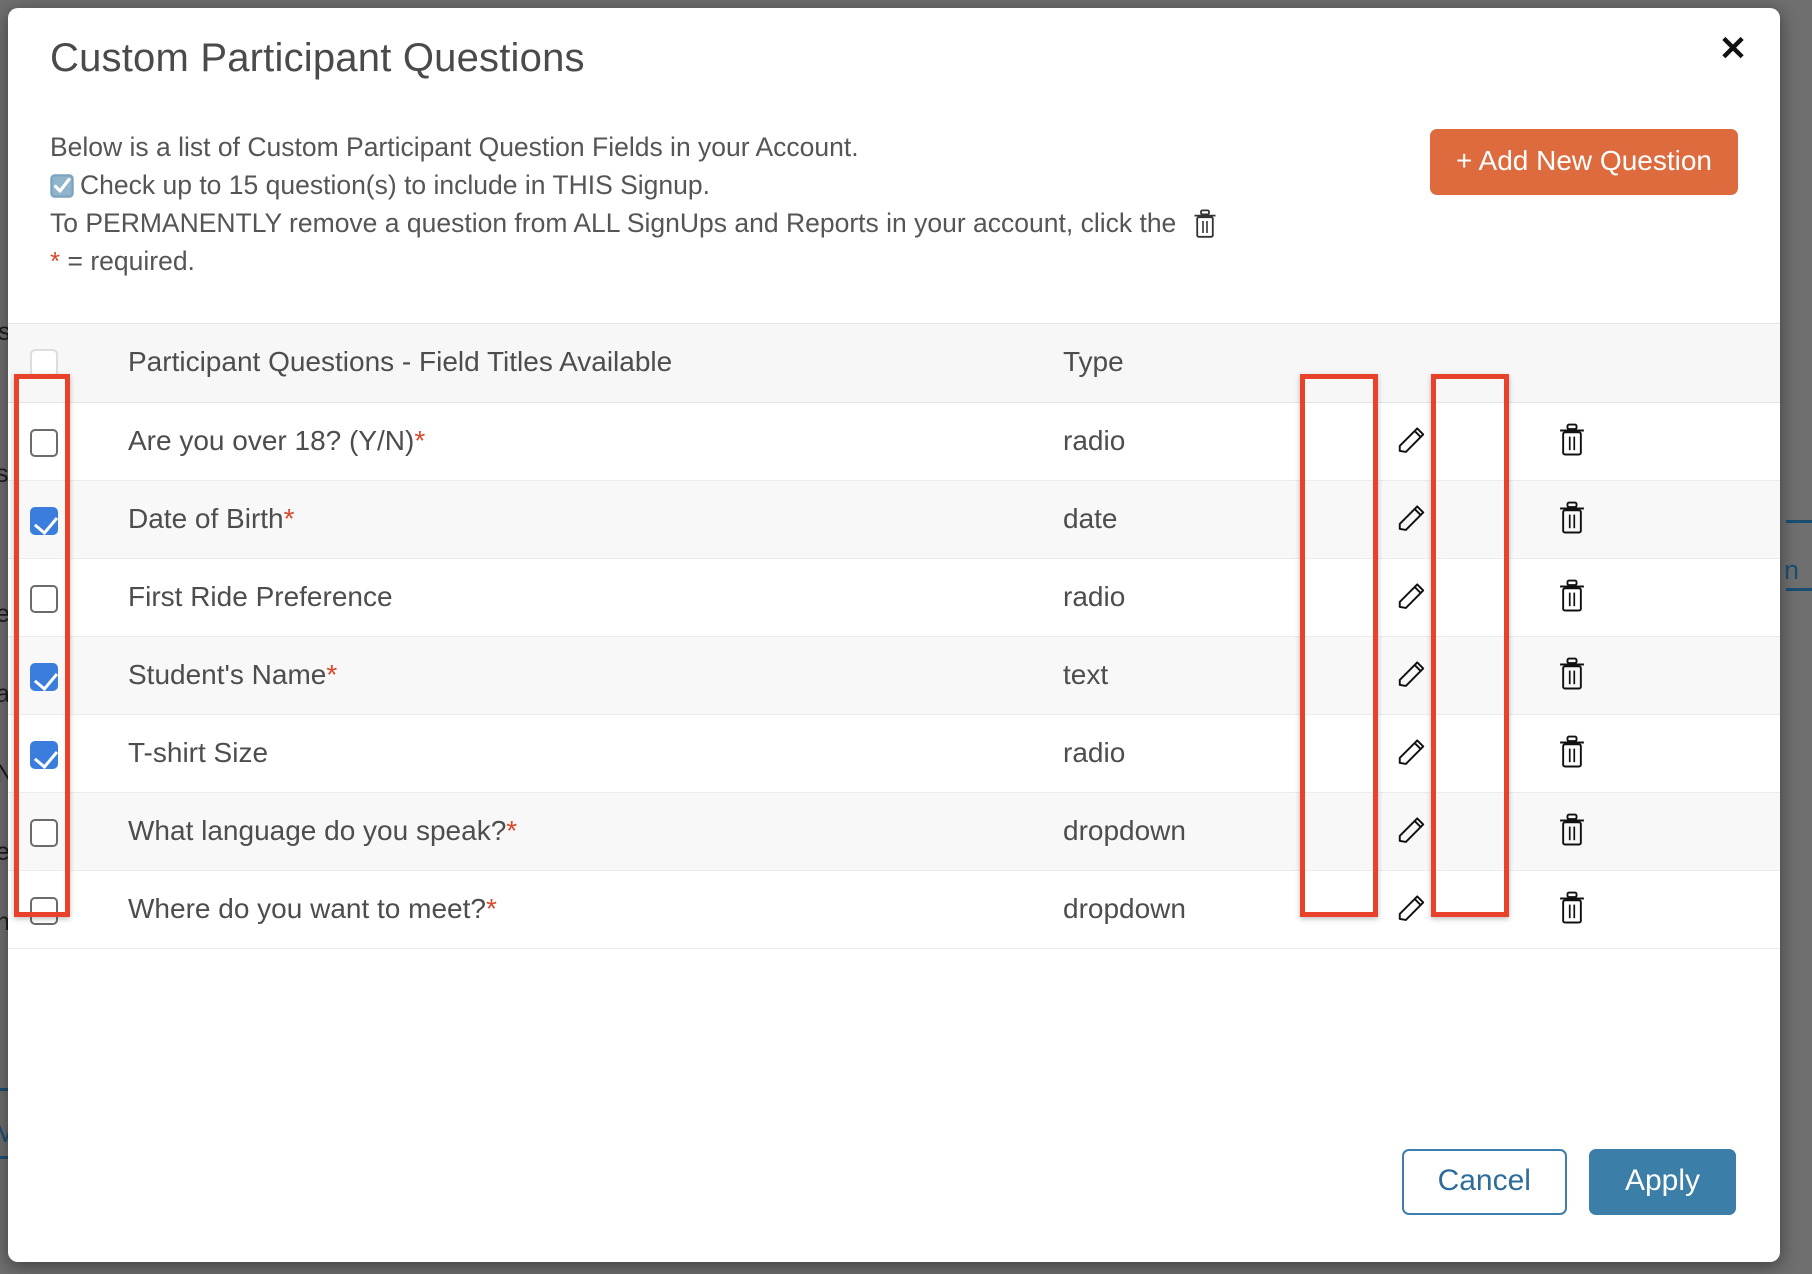 Image resolution: width=1812 pixels, height=1274 pixels. What do you see at coordinates (44, 363) in the screenshot?
I see `select-all-checkbox` at bounding box center [44, 363].